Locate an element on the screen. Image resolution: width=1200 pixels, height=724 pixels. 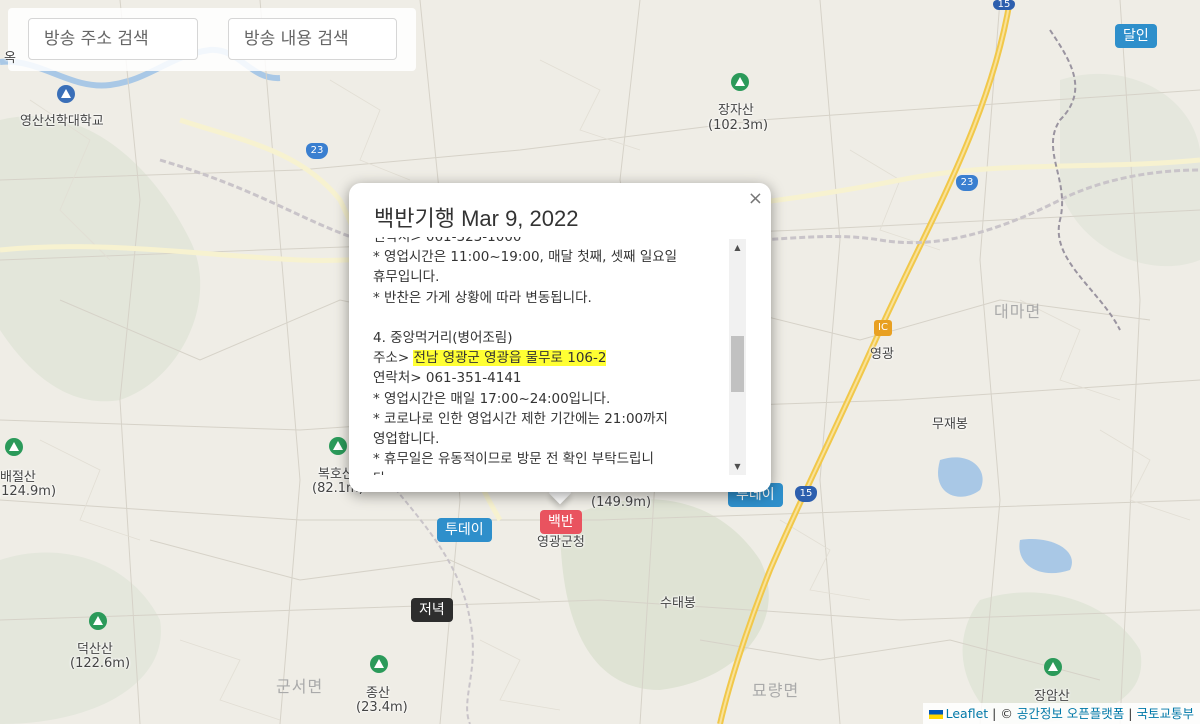
popup-scrollbar: ▲ ▼ is located at coordinates (737, 357).